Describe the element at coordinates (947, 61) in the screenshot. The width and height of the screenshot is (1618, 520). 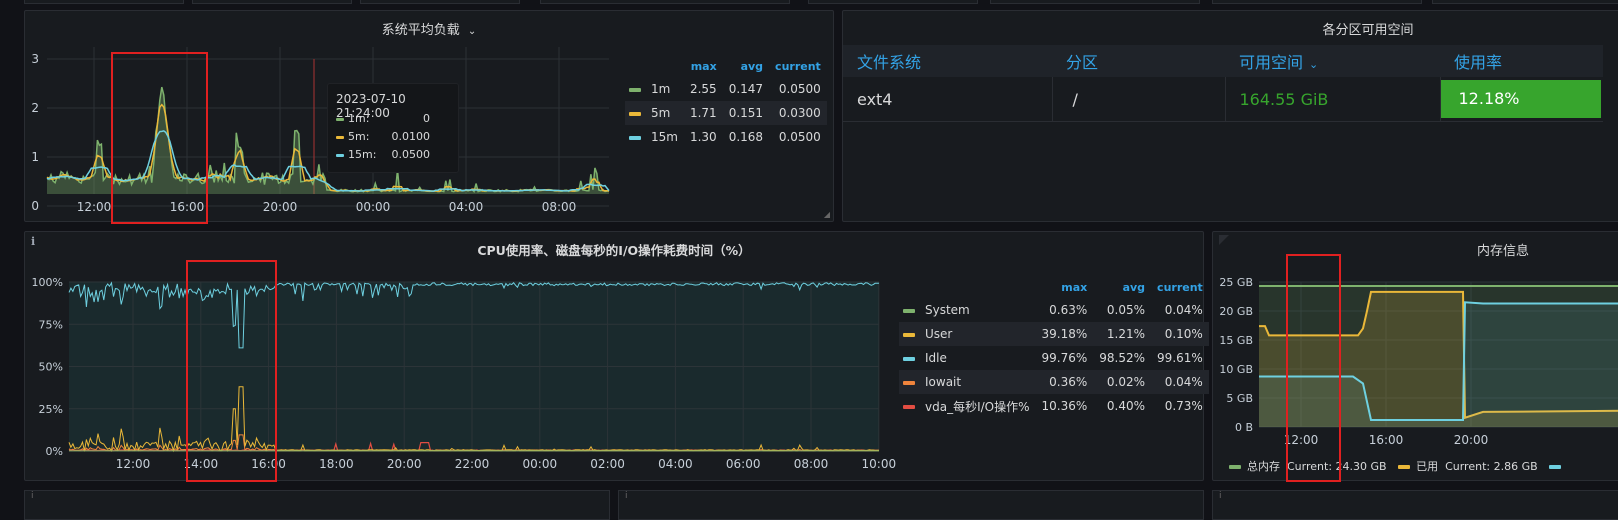
I see `col-header-fs: 文件系统` at that location.